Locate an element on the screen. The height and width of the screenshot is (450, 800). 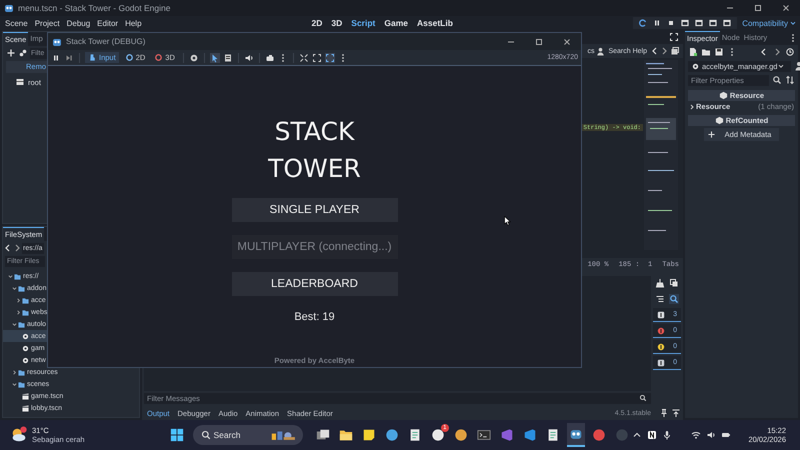
pointer-icon is located at coordinates (215, 57).